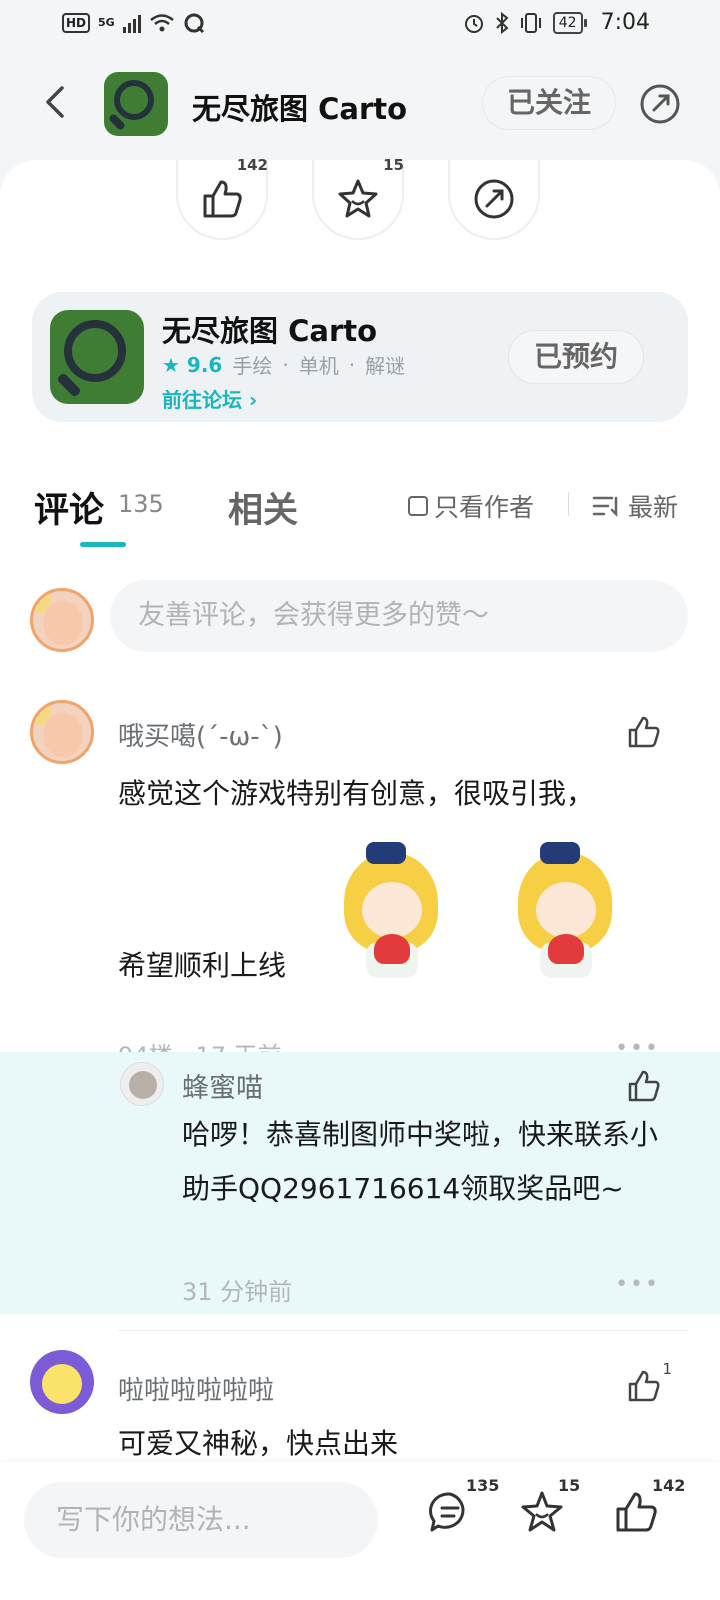 The width and height of the screenshot is (720, 1600). I want to click on tab-comments: 评论, so click(69, 507).